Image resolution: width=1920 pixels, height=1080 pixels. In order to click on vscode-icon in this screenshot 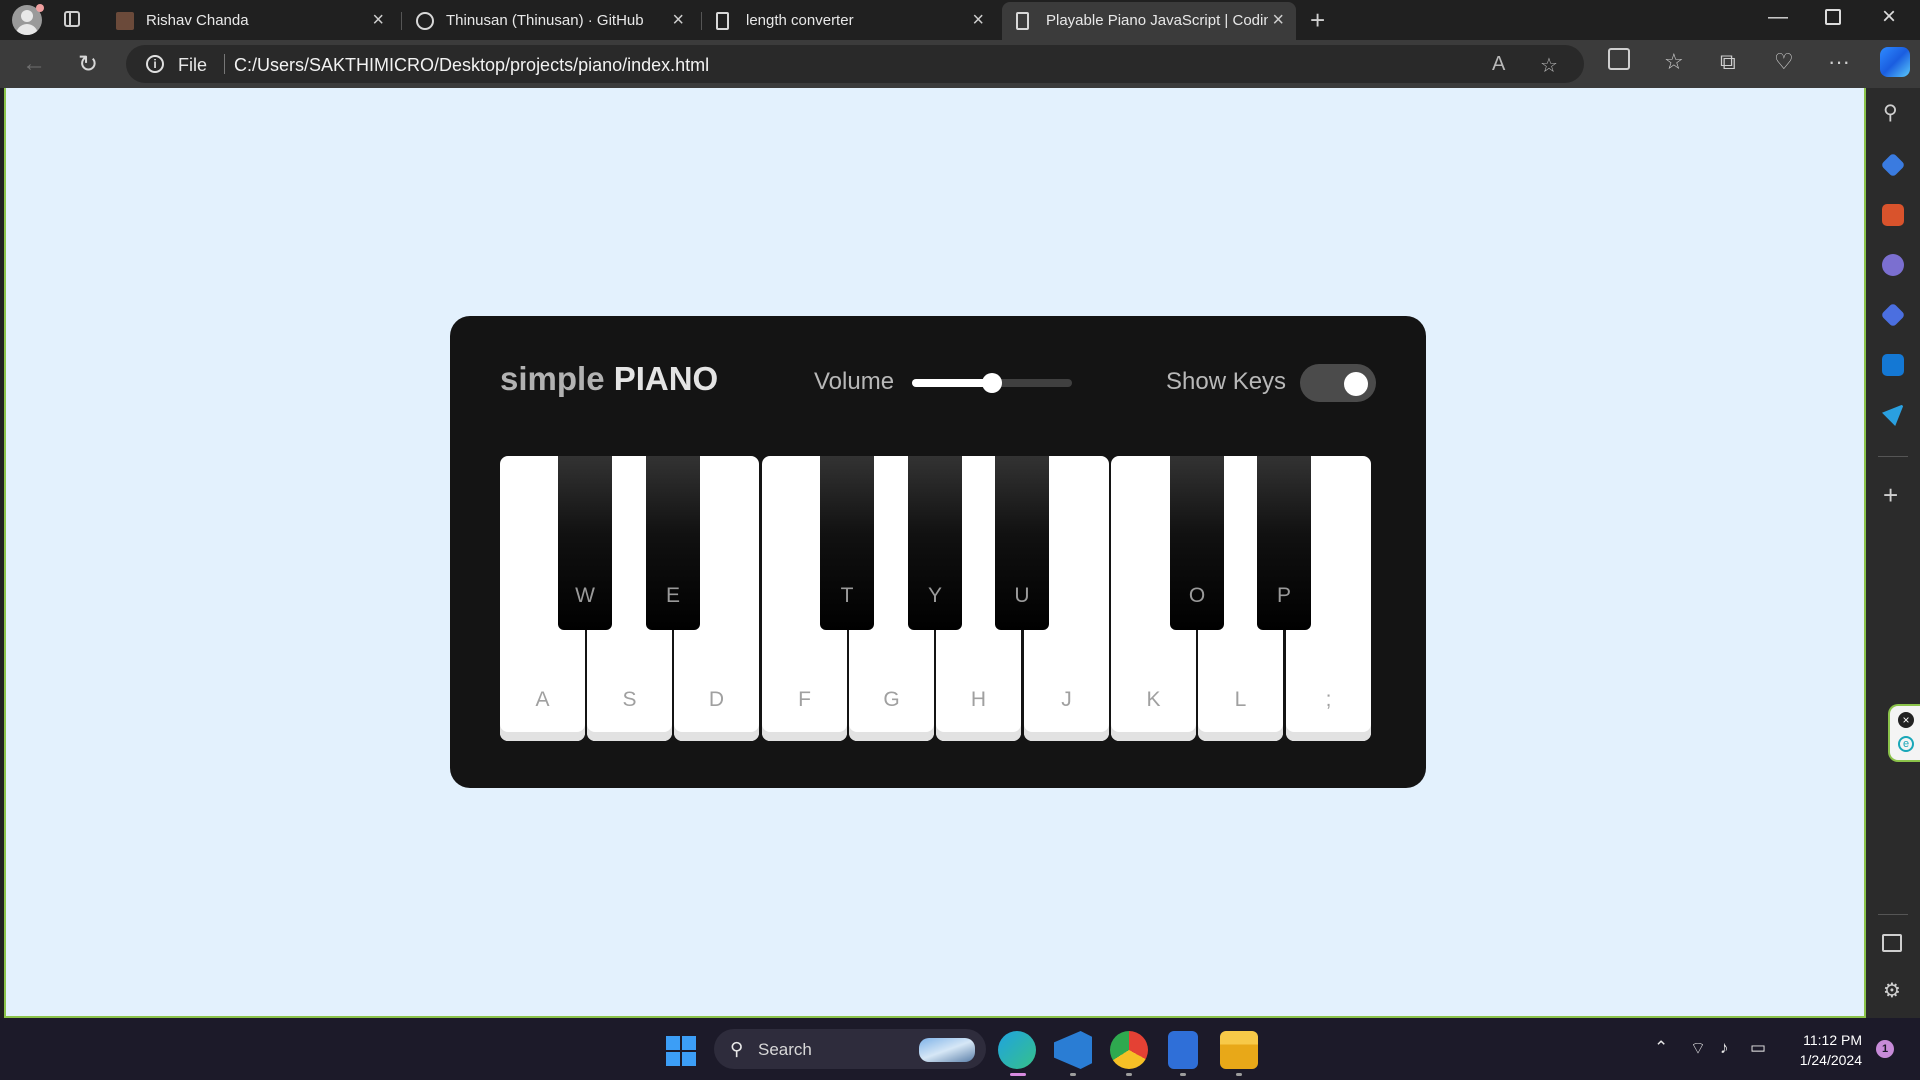, I will do `click(1073, 1050)`.